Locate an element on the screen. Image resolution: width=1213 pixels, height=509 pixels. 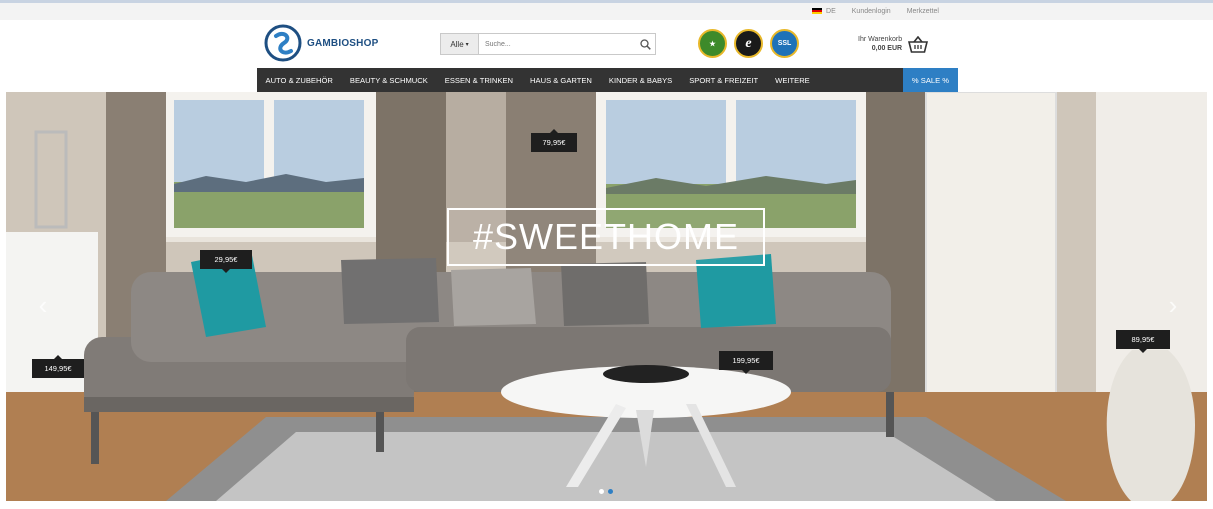
german-flag-icon is located at coordinates (817, 11).